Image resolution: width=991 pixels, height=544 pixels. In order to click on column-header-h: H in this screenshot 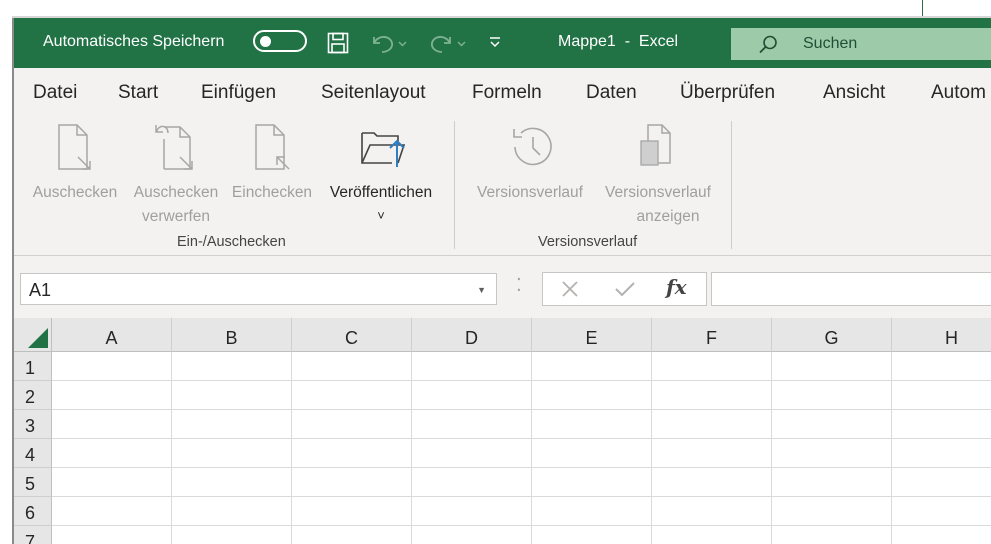, I will do `click(941, 335)`.